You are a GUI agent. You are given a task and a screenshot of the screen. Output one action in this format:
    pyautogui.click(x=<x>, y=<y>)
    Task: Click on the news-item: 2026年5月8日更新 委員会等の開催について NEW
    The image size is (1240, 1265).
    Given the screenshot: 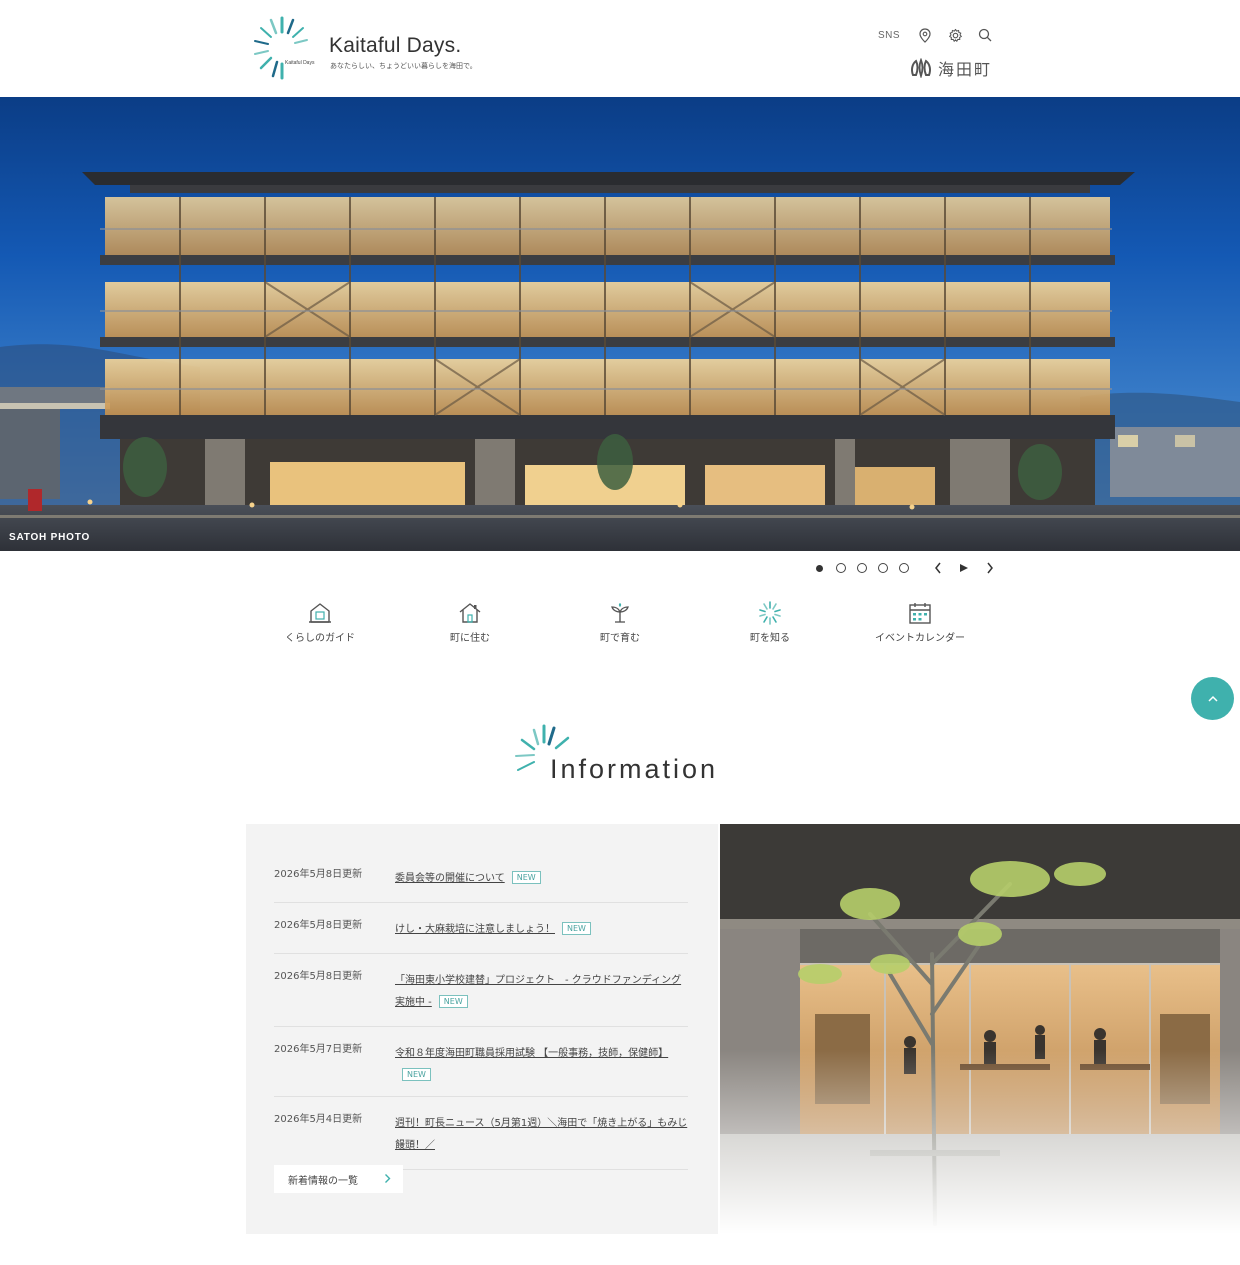 What is the action you would take?
    pyautogui.click(x=481, y=877)
    